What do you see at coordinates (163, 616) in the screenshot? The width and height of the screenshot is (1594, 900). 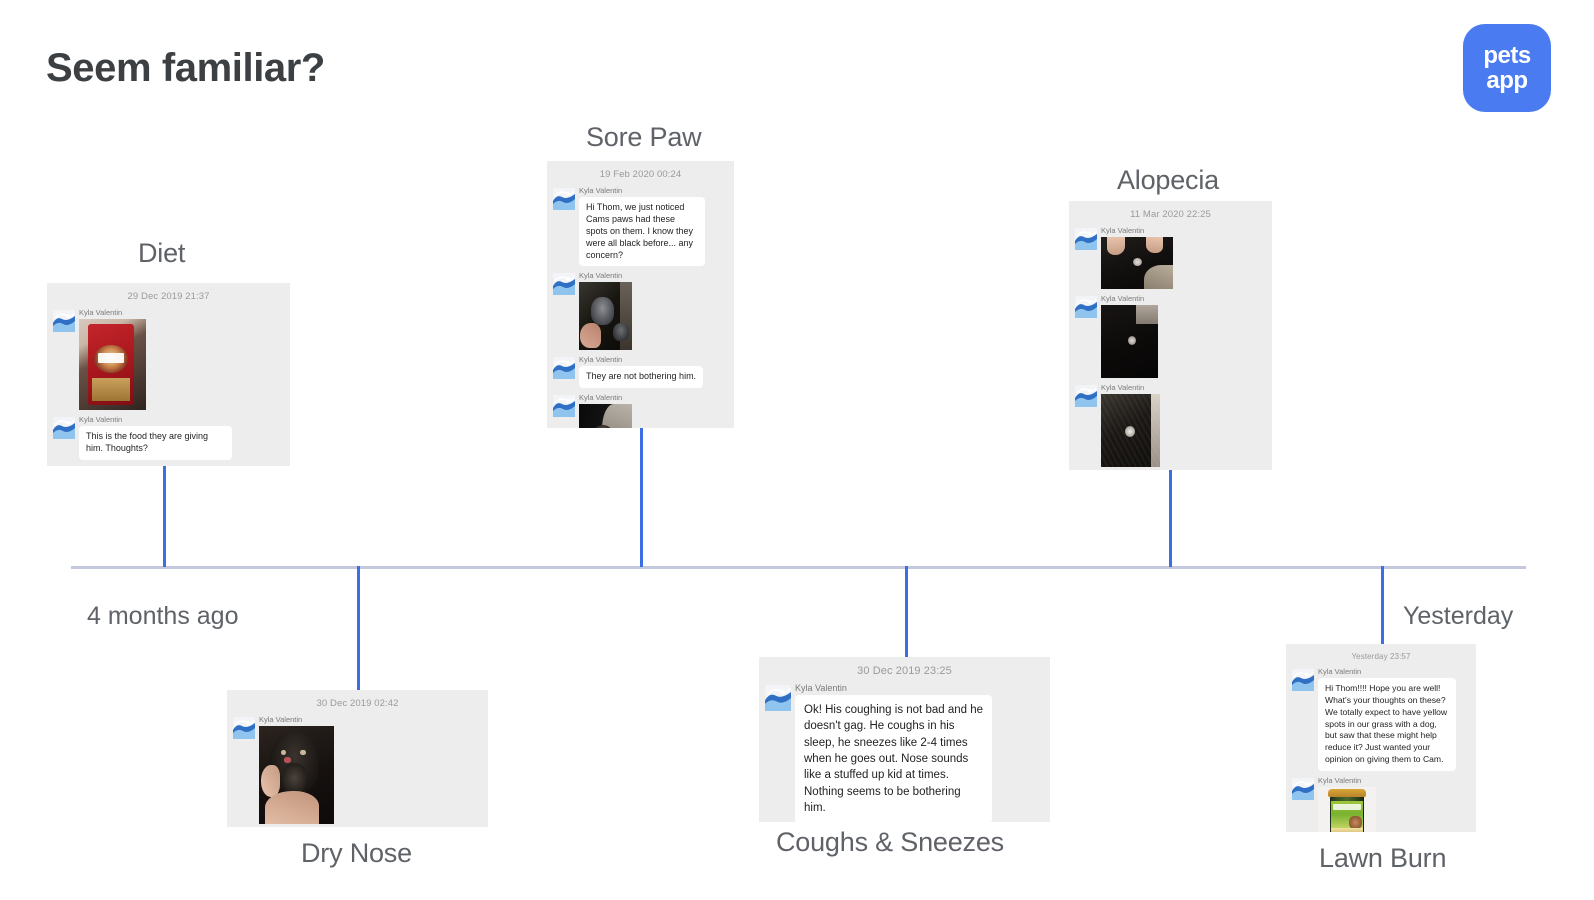 I see `timeline-start-label: 4 months ago` at bounding box center [163, 616].